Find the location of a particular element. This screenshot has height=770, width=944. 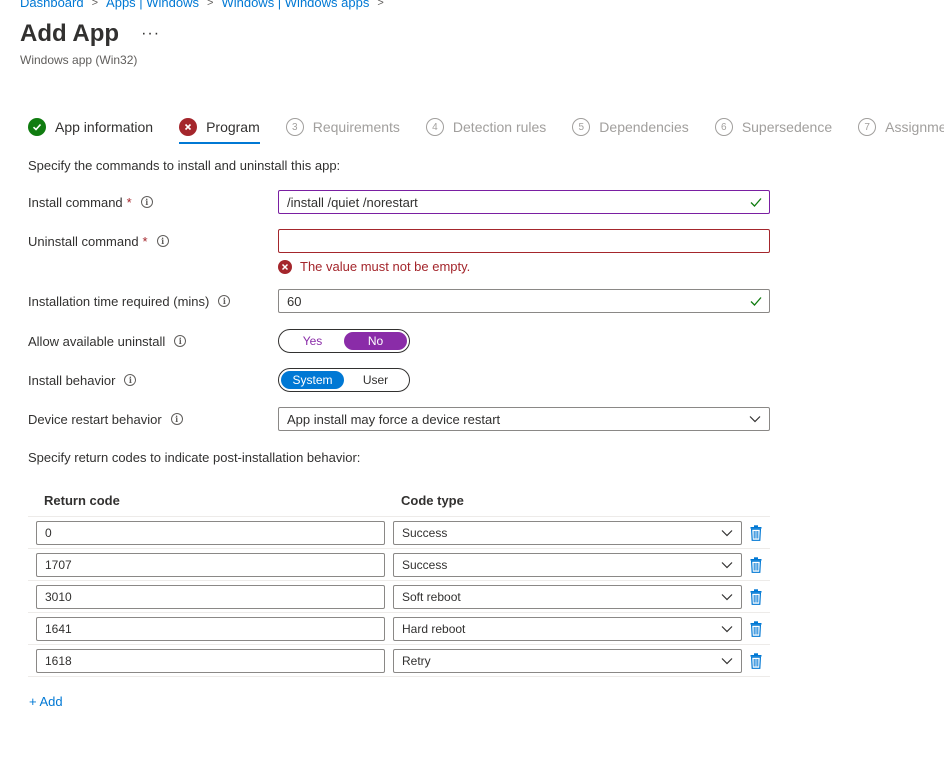

toggle-option-no: No is located at coordinates (375, 341).